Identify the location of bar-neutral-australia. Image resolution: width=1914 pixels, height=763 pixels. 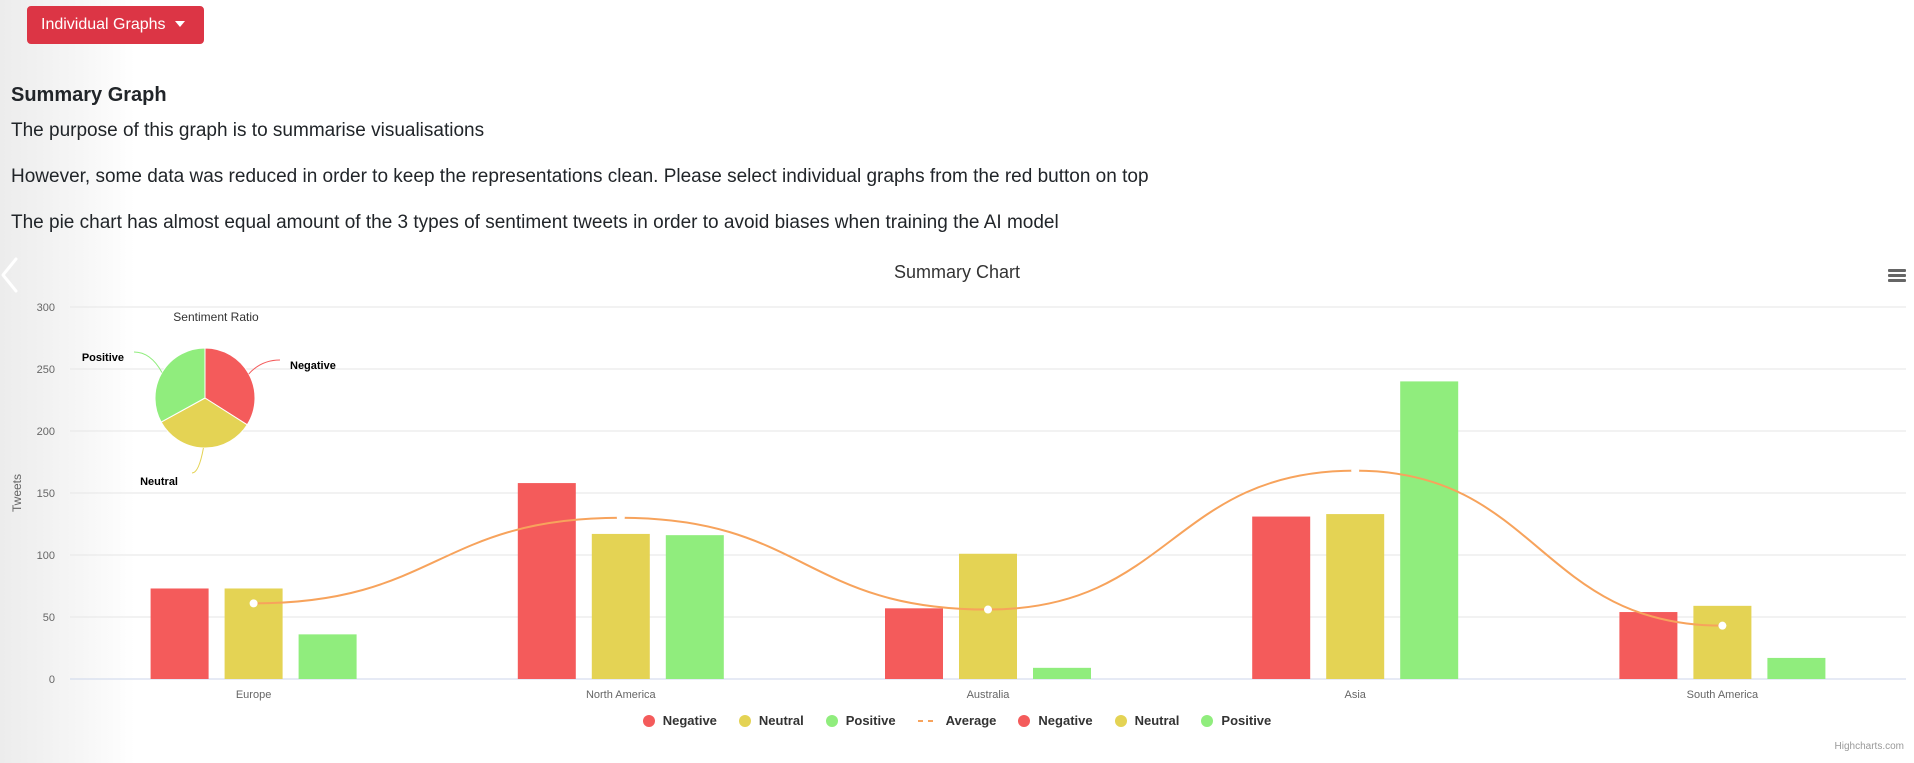
(988, 616).